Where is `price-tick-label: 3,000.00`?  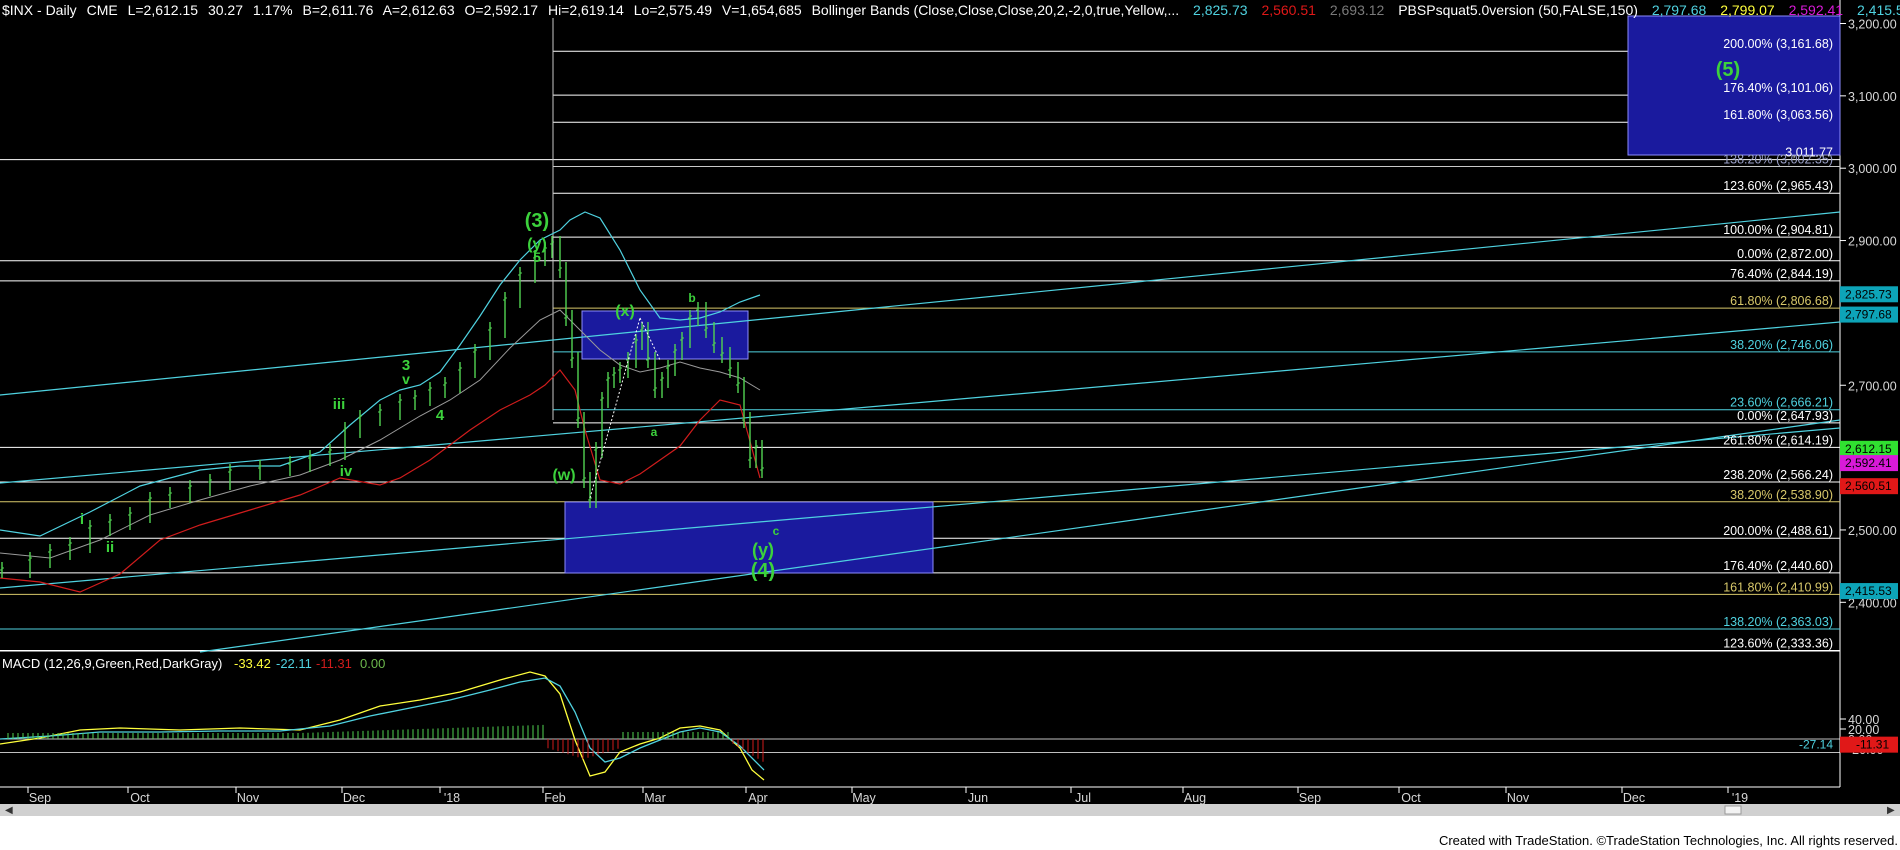
price-tick-label: 3,000.00 is located at coordinates (1872, 169).